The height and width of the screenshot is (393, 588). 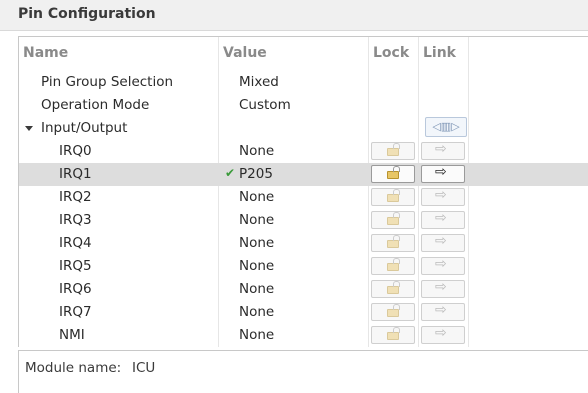 What do you see at coordinates (303, 371) in the screenshot?
I see `module-info-panel: Module name: ICU` at bounding box center [303, 371].